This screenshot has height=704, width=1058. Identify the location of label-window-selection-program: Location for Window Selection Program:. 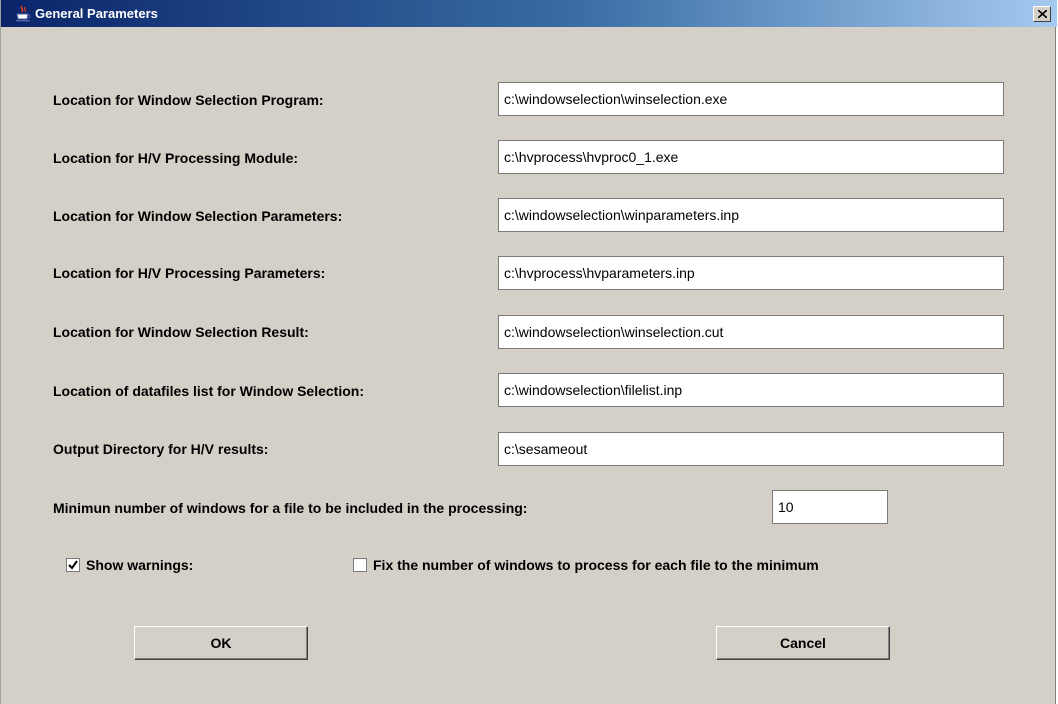
(188, 100).